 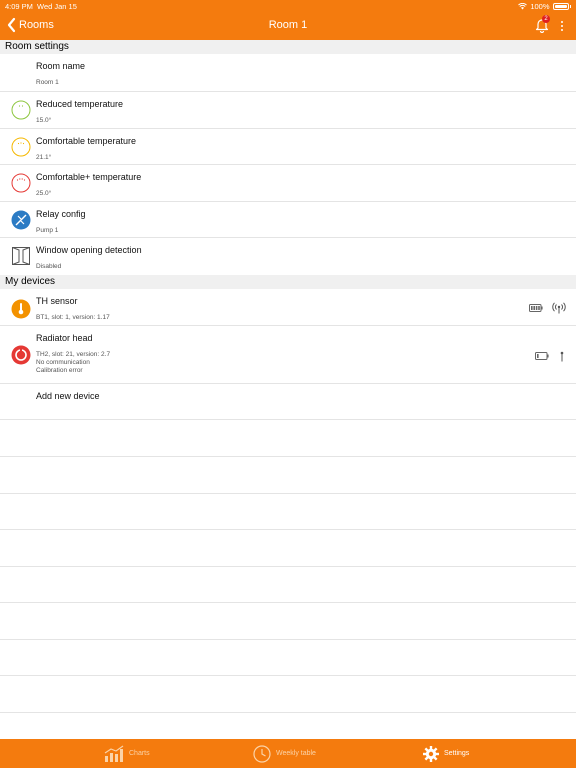 I want to click on reduced-temperature-icon, so click(x=21, y=110).